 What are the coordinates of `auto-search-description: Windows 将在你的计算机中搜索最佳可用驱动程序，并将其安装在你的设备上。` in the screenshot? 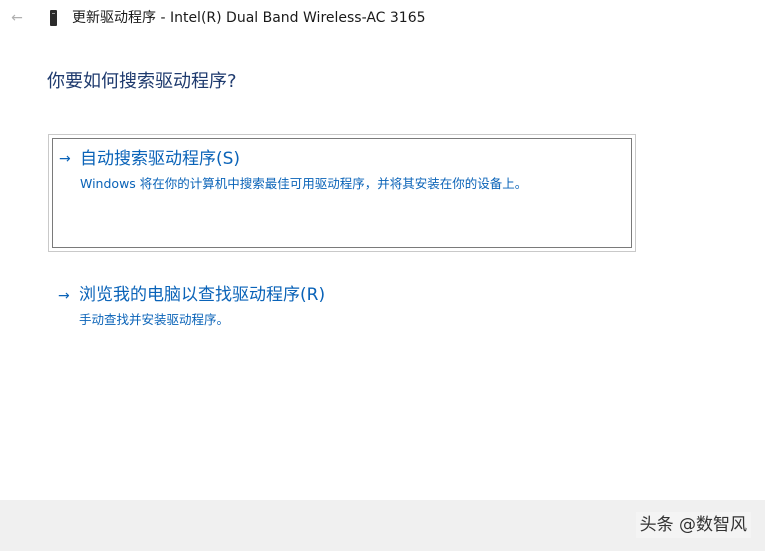 It's located at (304, 183).